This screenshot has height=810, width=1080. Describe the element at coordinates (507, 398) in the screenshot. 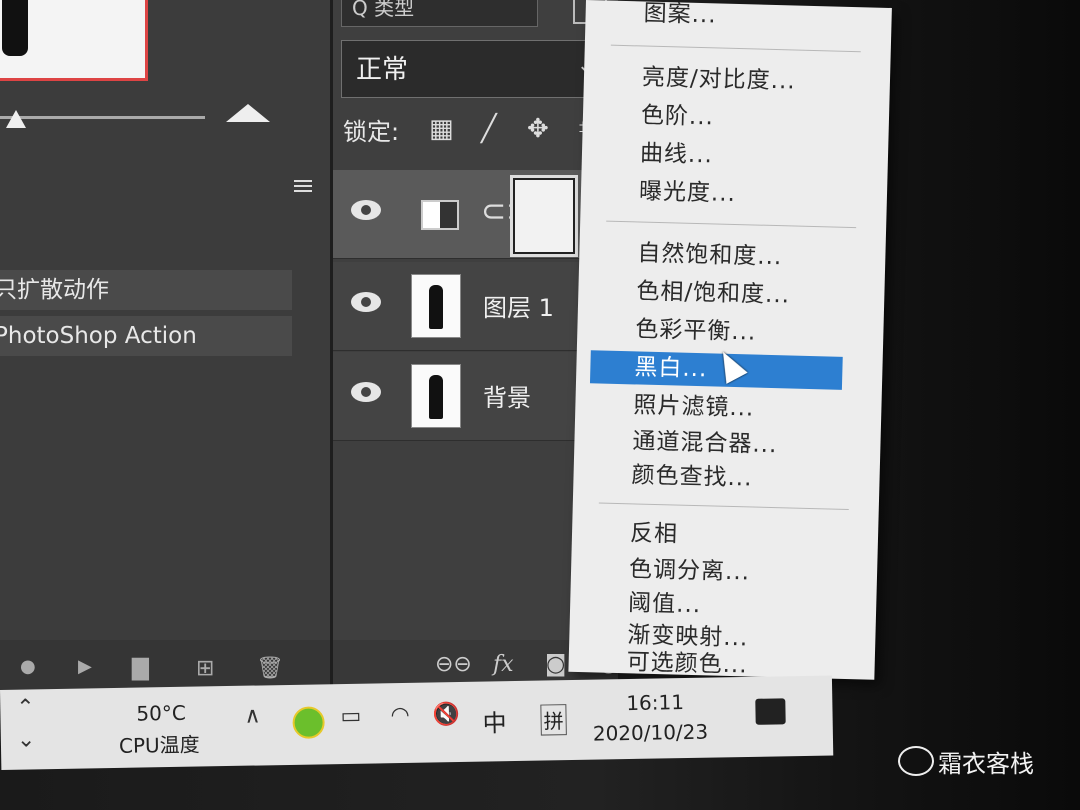

I see `layer-name: 背景` at that location.